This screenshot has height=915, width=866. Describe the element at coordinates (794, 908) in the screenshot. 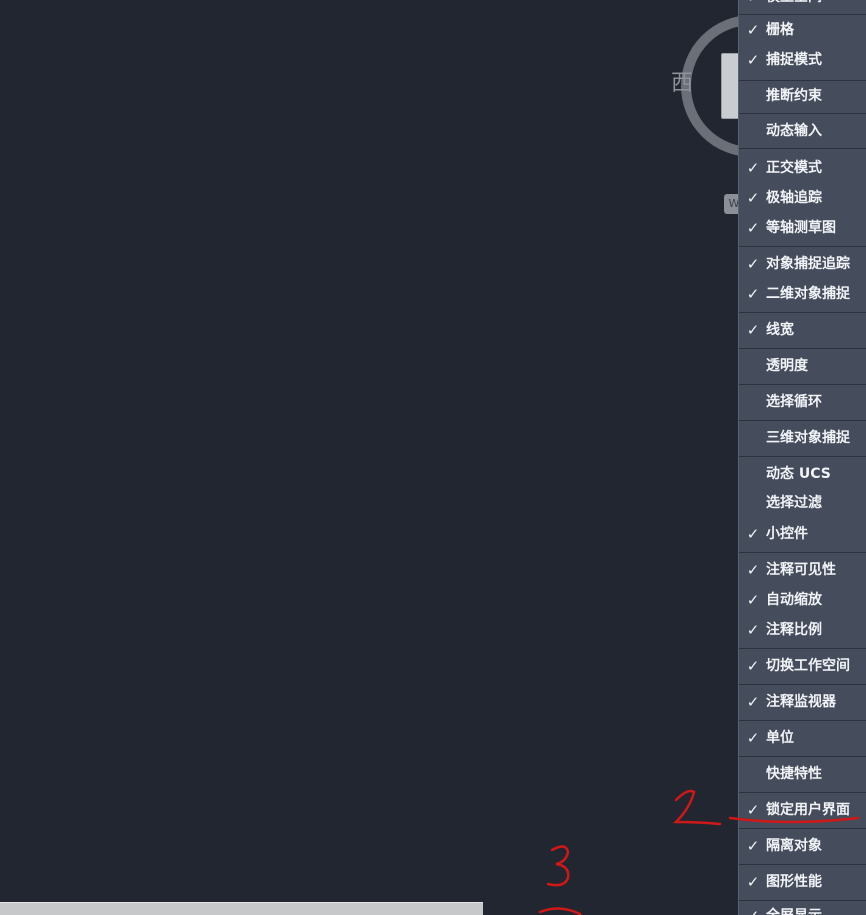

I see `menu-item-label: 全屏显示` at that location.